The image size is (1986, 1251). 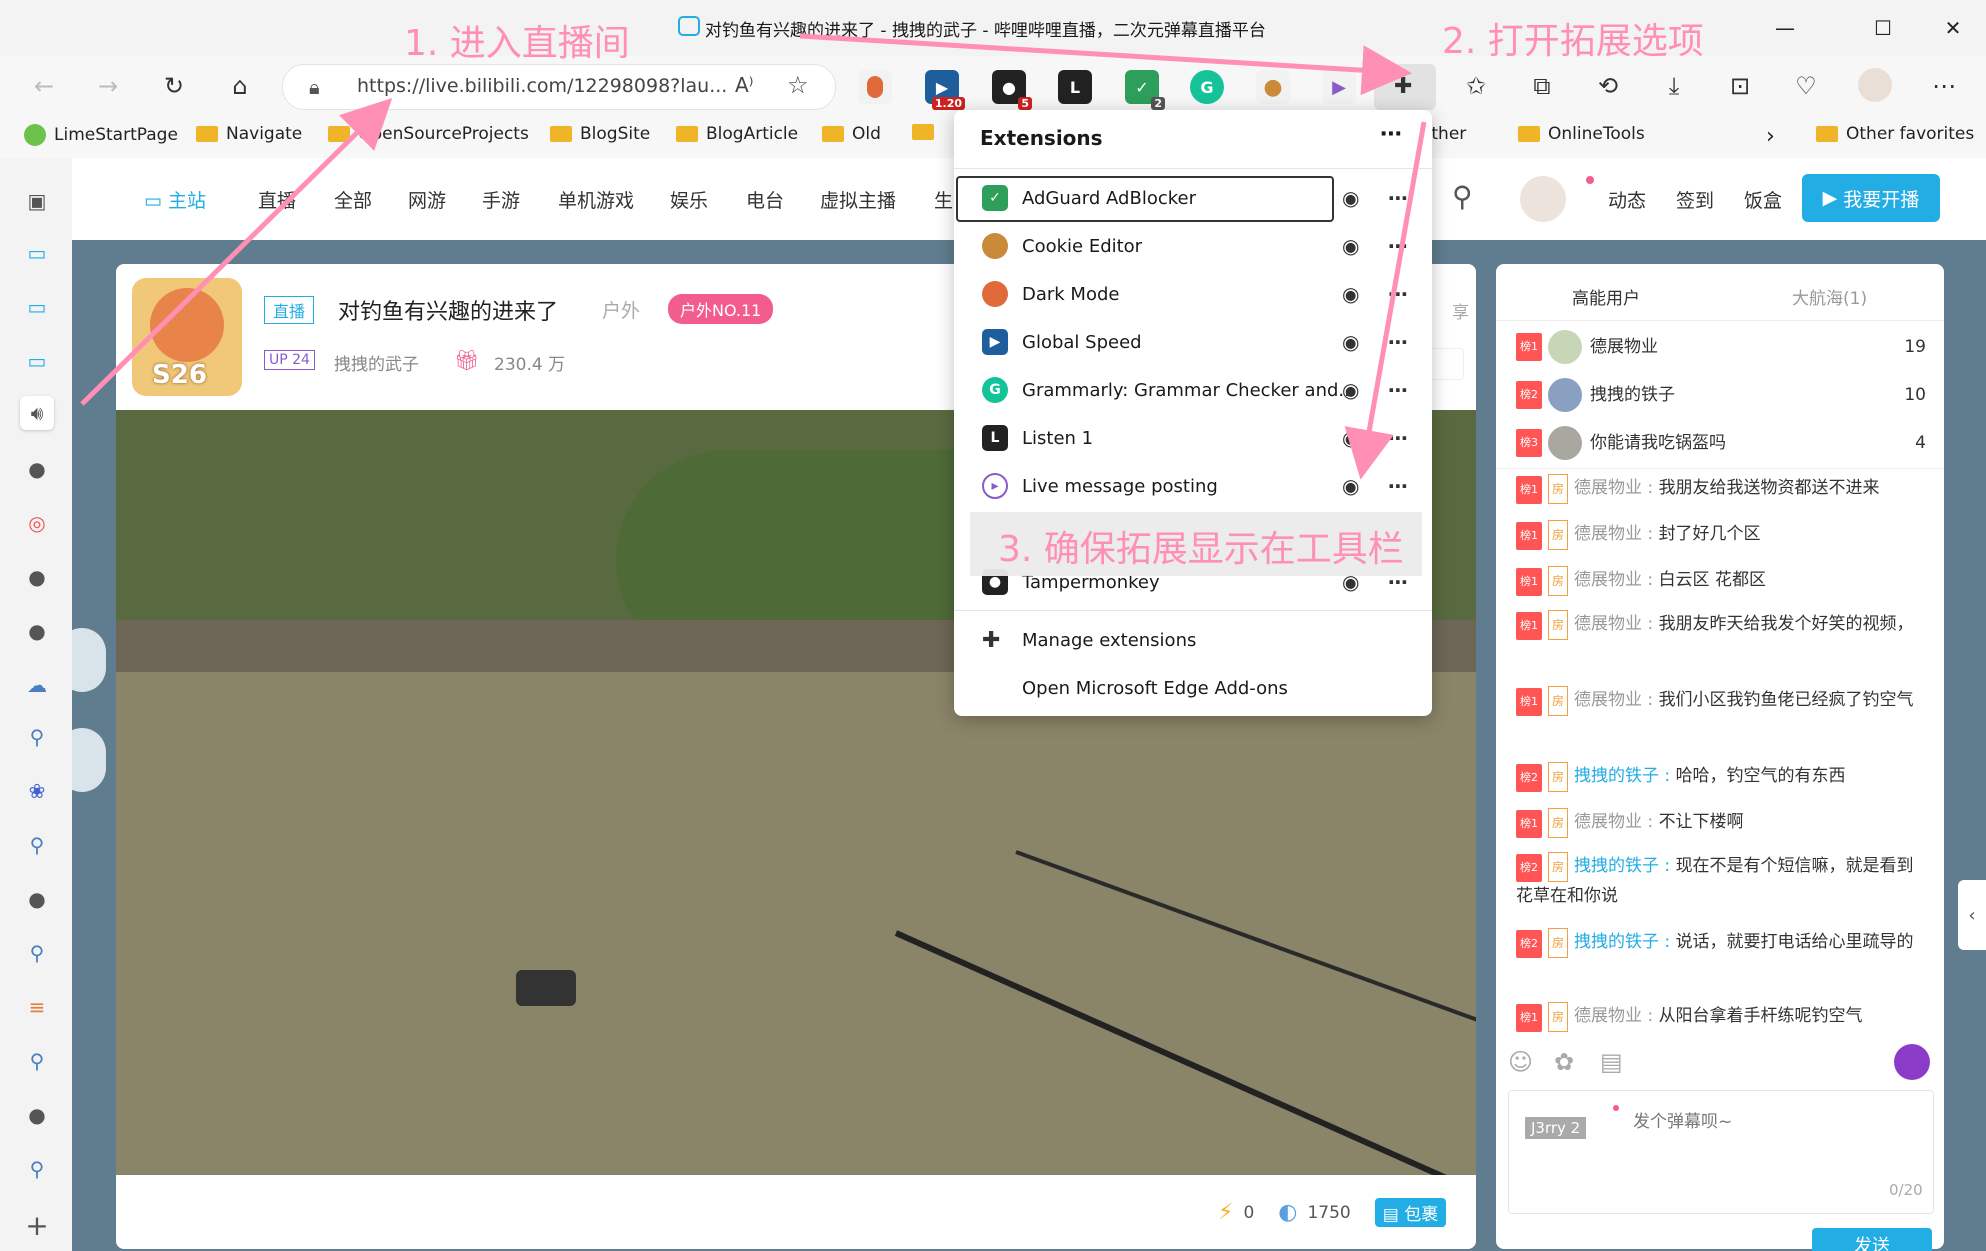 I want to click on arrow-to-extensions-button, so click(x=1105, y=64).